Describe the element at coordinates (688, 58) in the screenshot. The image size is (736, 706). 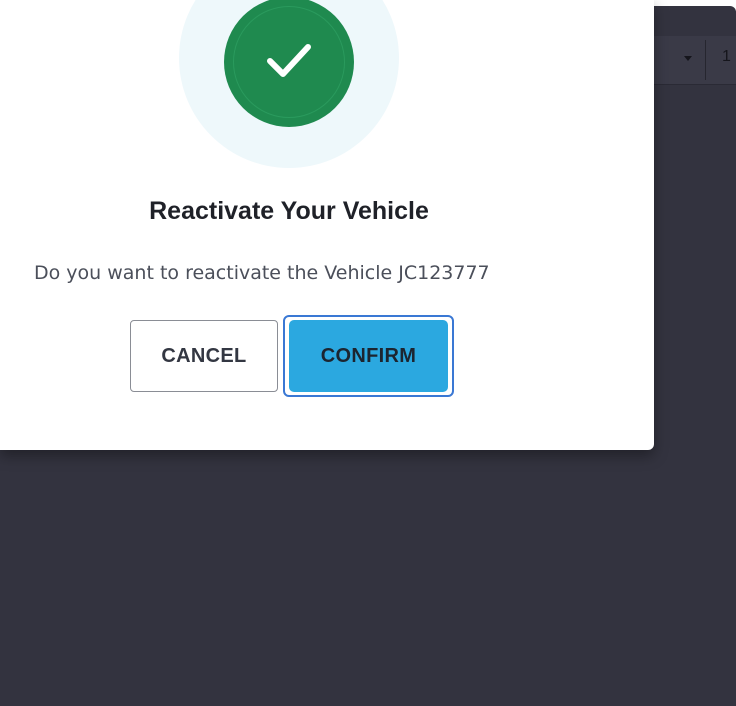
I see `dropdown-caret-icon` at that location.